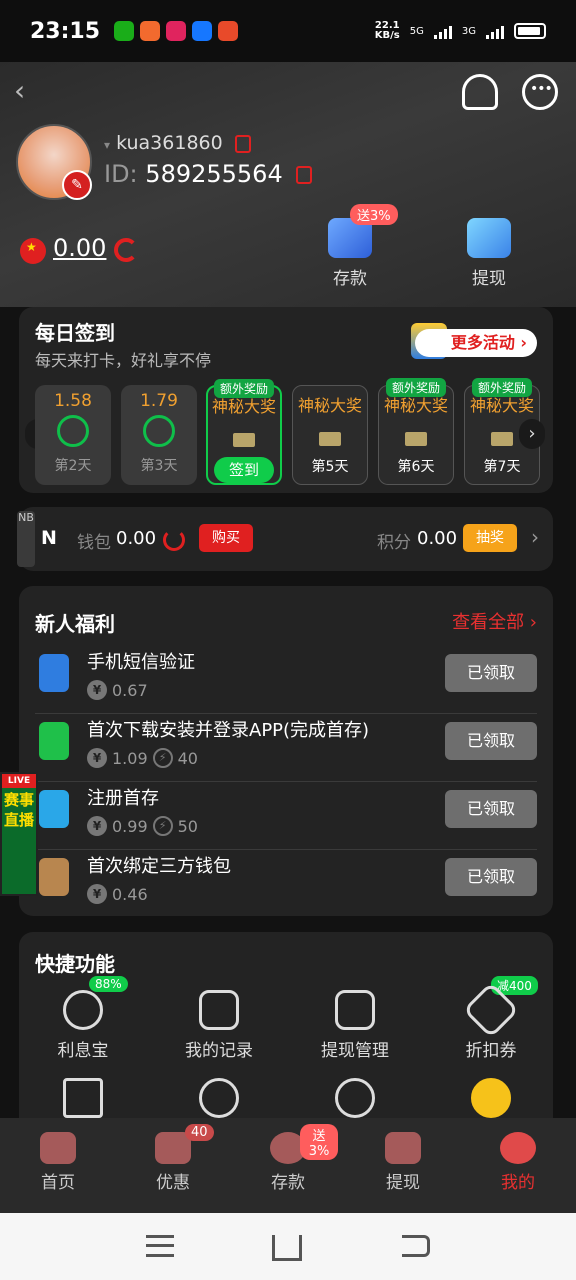 The height and width of the screenshot is (1280, 576). What do you see at coordinates (202, 31) in the screenshot?
I see `alipay-icon` at bounding box center [202, 31].